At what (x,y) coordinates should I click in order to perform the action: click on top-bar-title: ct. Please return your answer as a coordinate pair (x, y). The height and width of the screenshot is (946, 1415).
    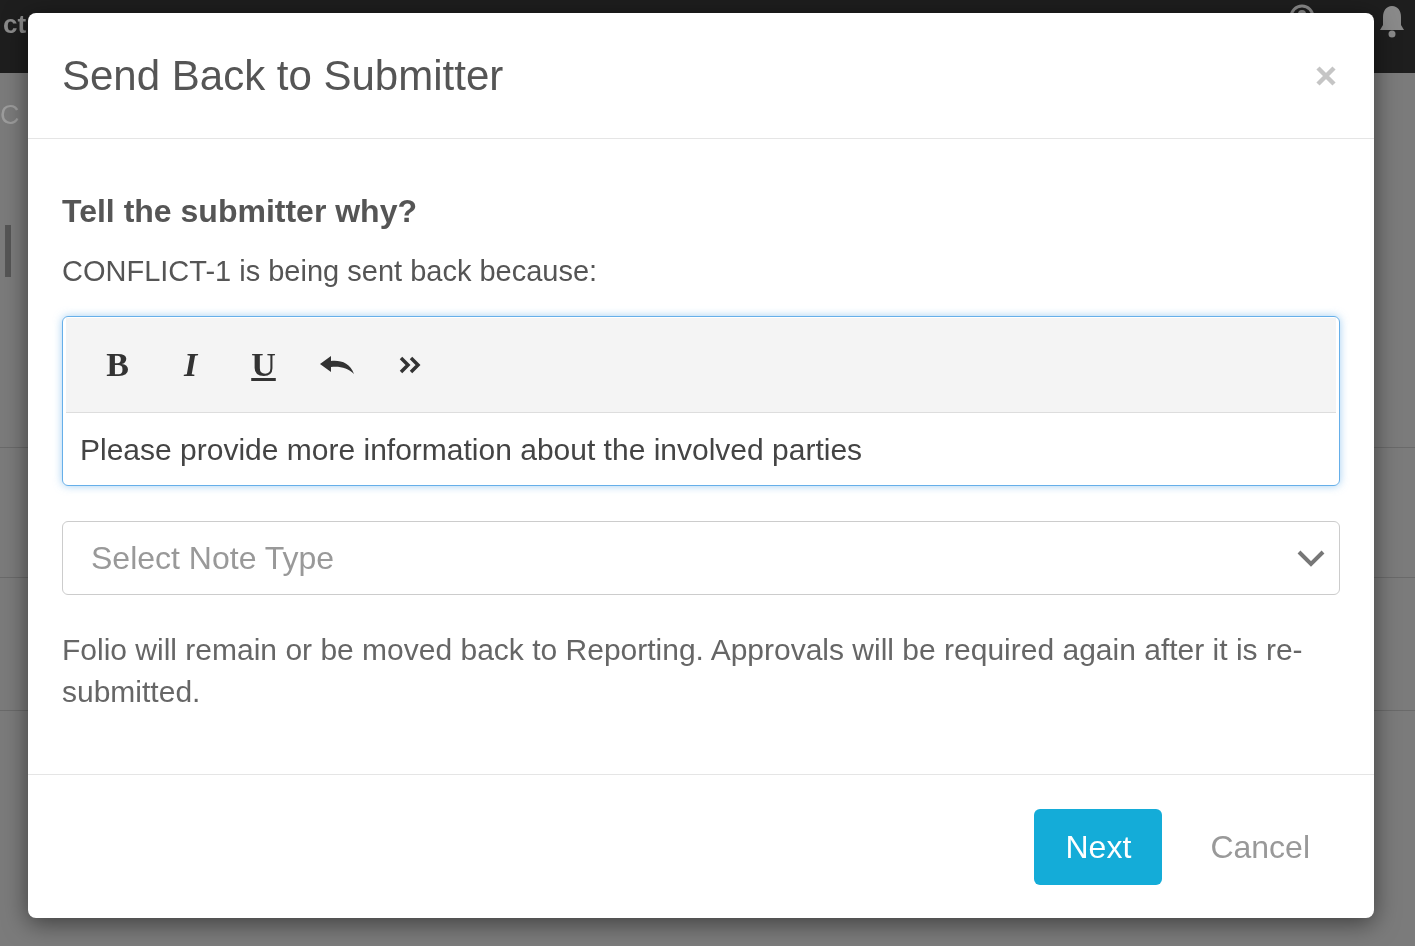
    Looking at the image, I should click on (14, 24).